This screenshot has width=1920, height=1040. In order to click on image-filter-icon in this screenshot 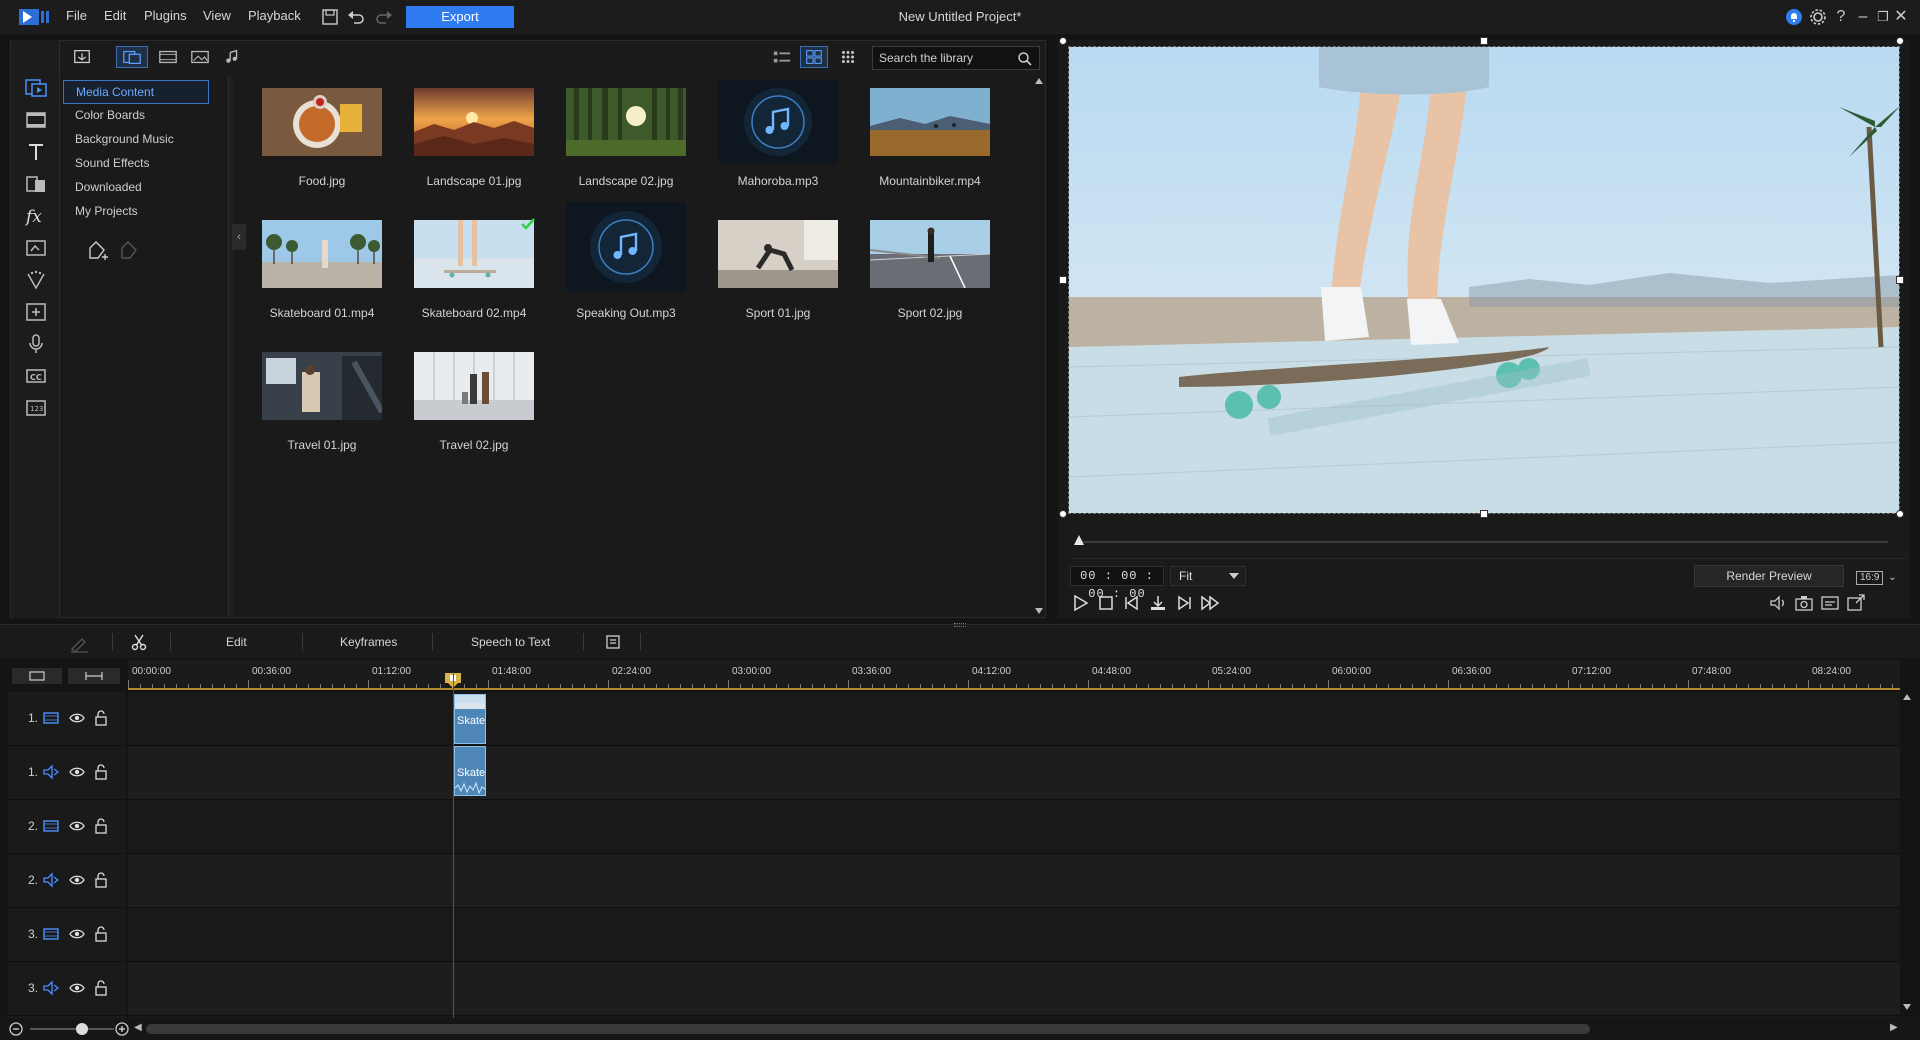, I will do `click(200, 57)`.